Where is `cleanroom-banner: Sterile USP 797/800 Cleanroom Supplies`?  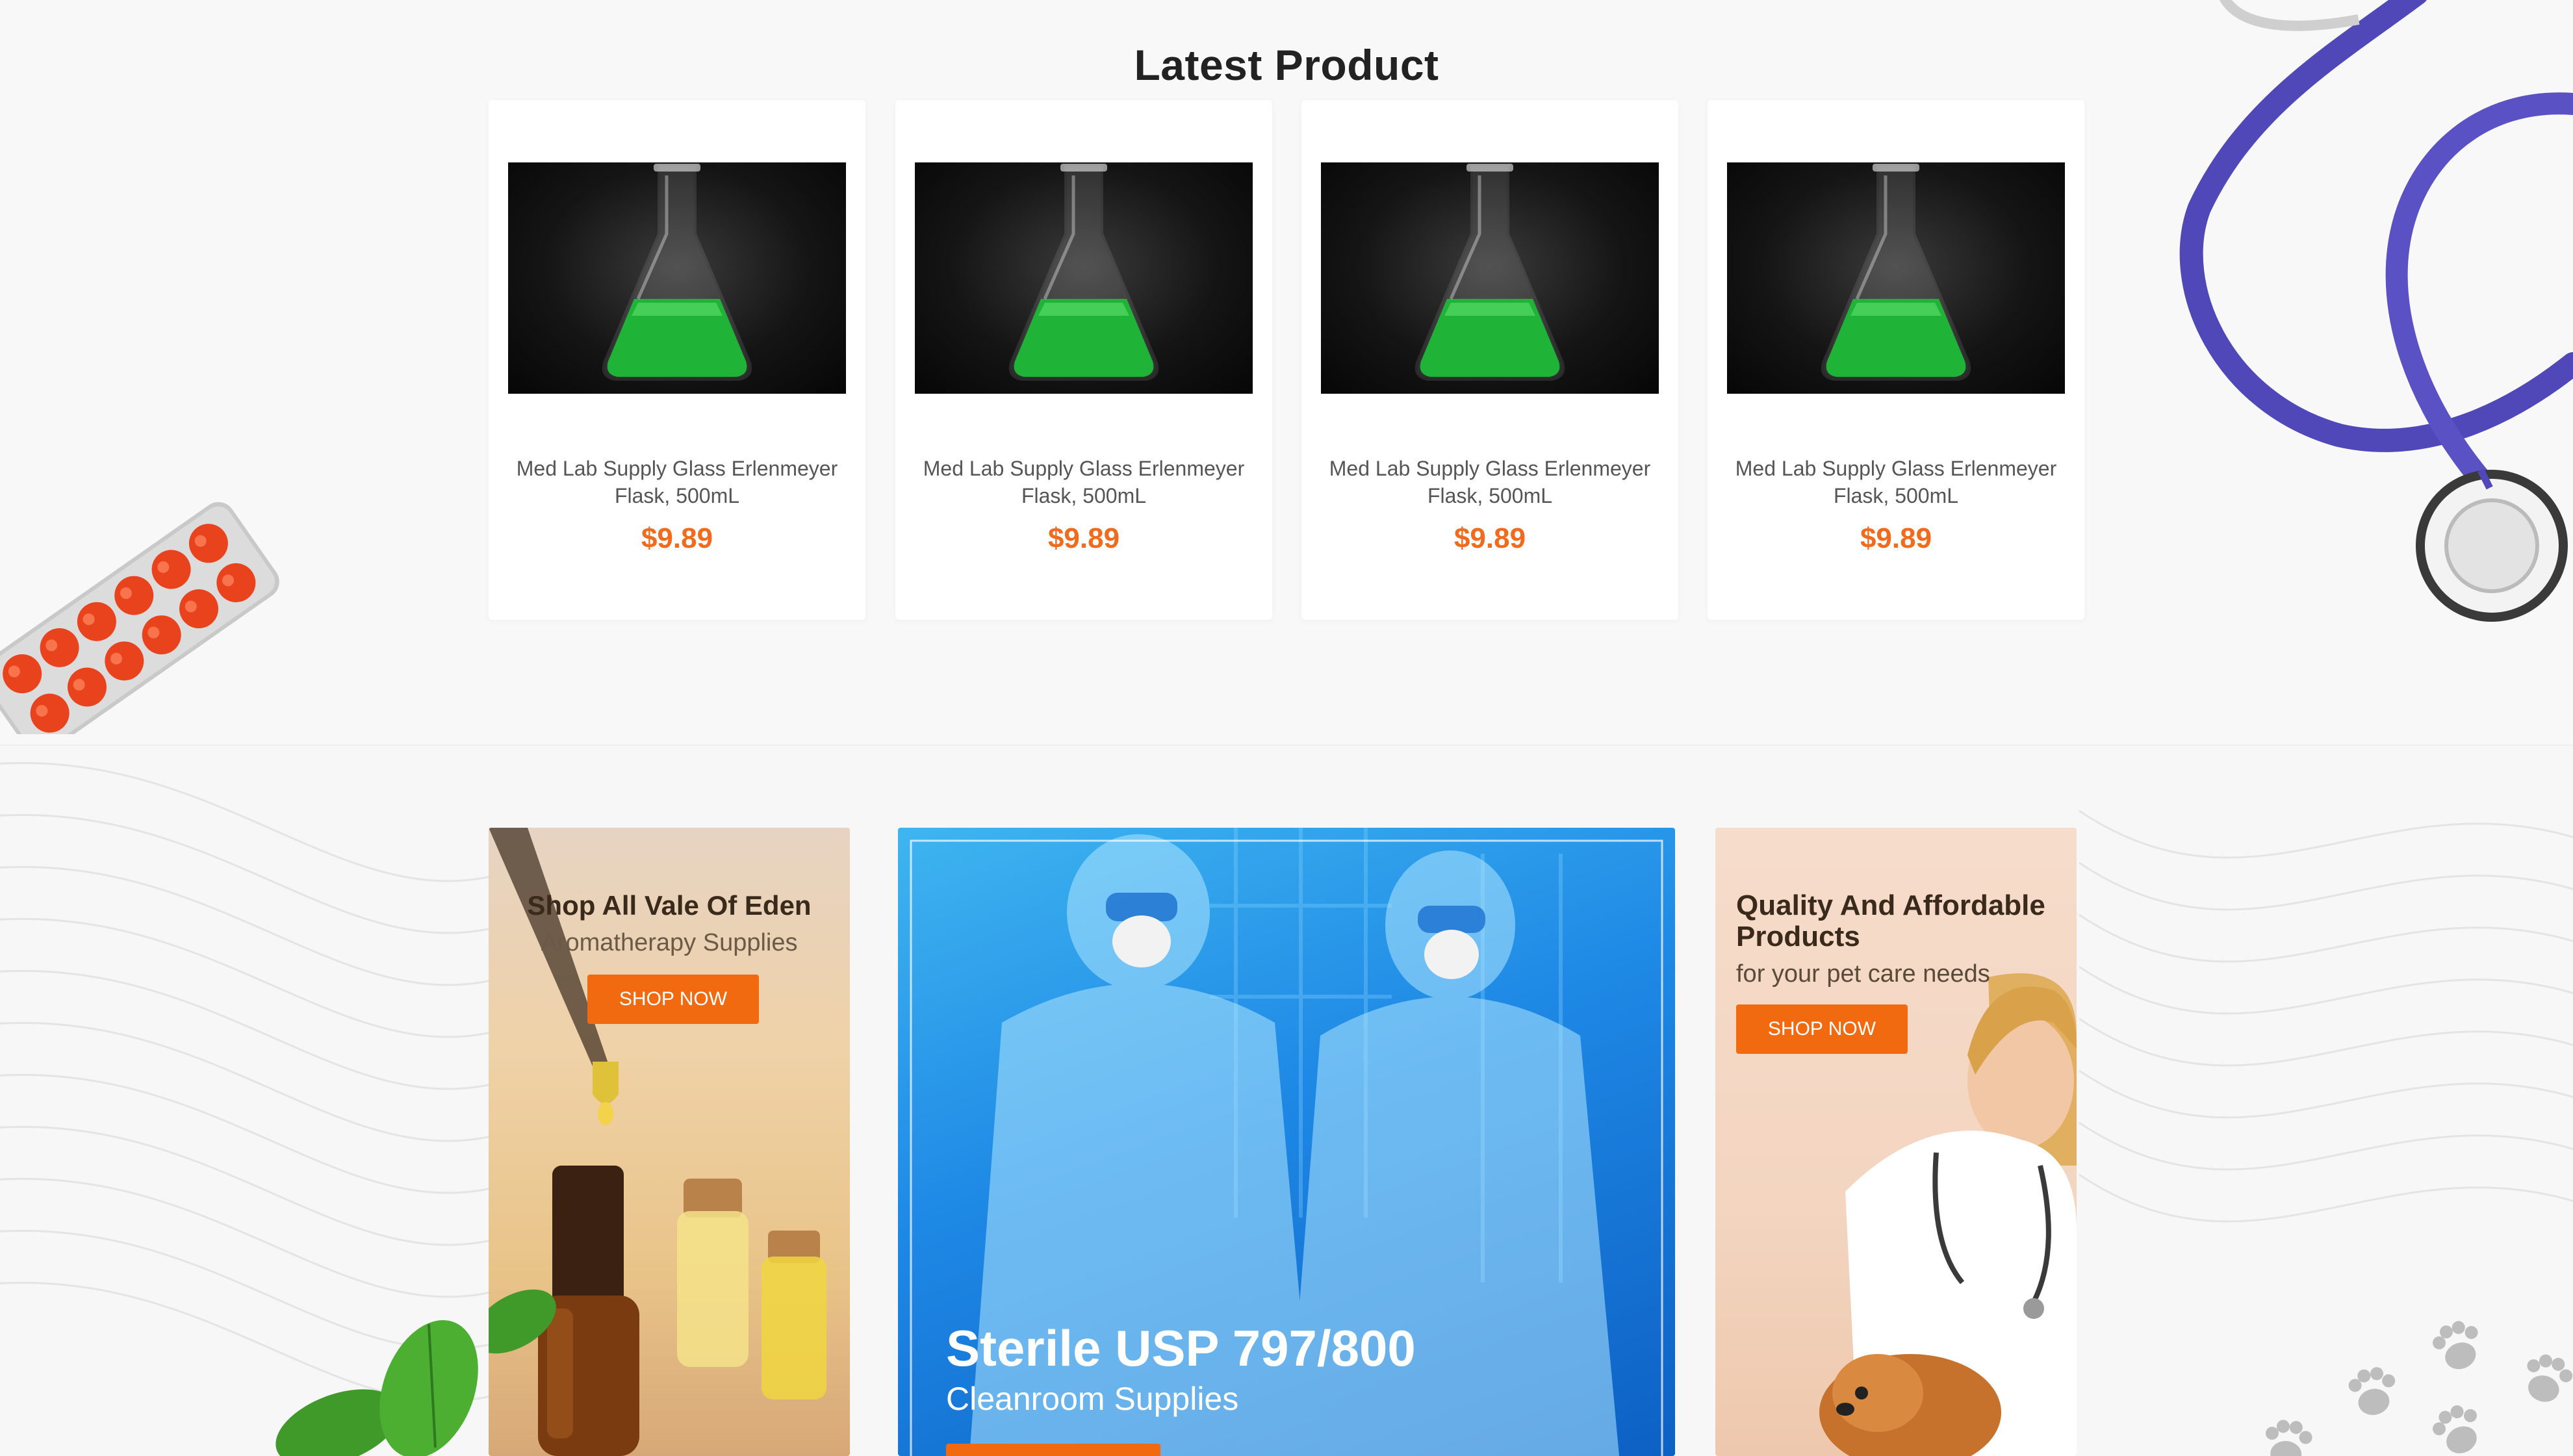 cleanroom-banner: Sterile USP 797/800 Cleanroom Supplies is located at coordinates (1286, 1142).